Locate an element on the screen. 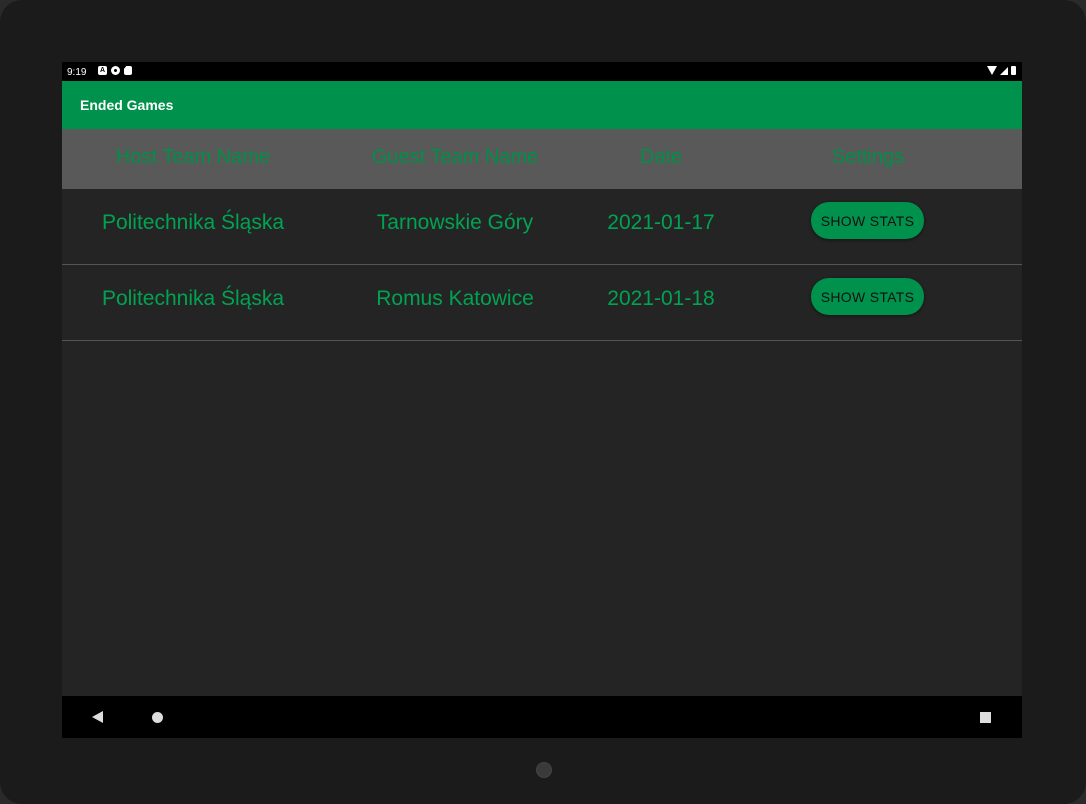  guest-team-cell: Tarnowskie Góry is located at coordinates (455, 222).